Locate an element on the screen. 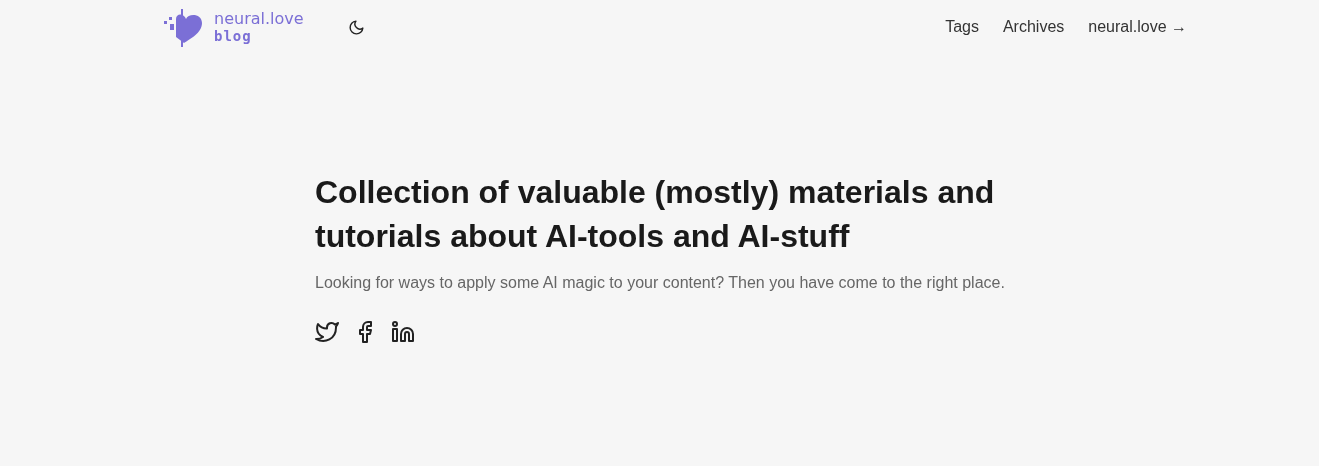  logo-name: neural.love is located at coordinates (259, 19).